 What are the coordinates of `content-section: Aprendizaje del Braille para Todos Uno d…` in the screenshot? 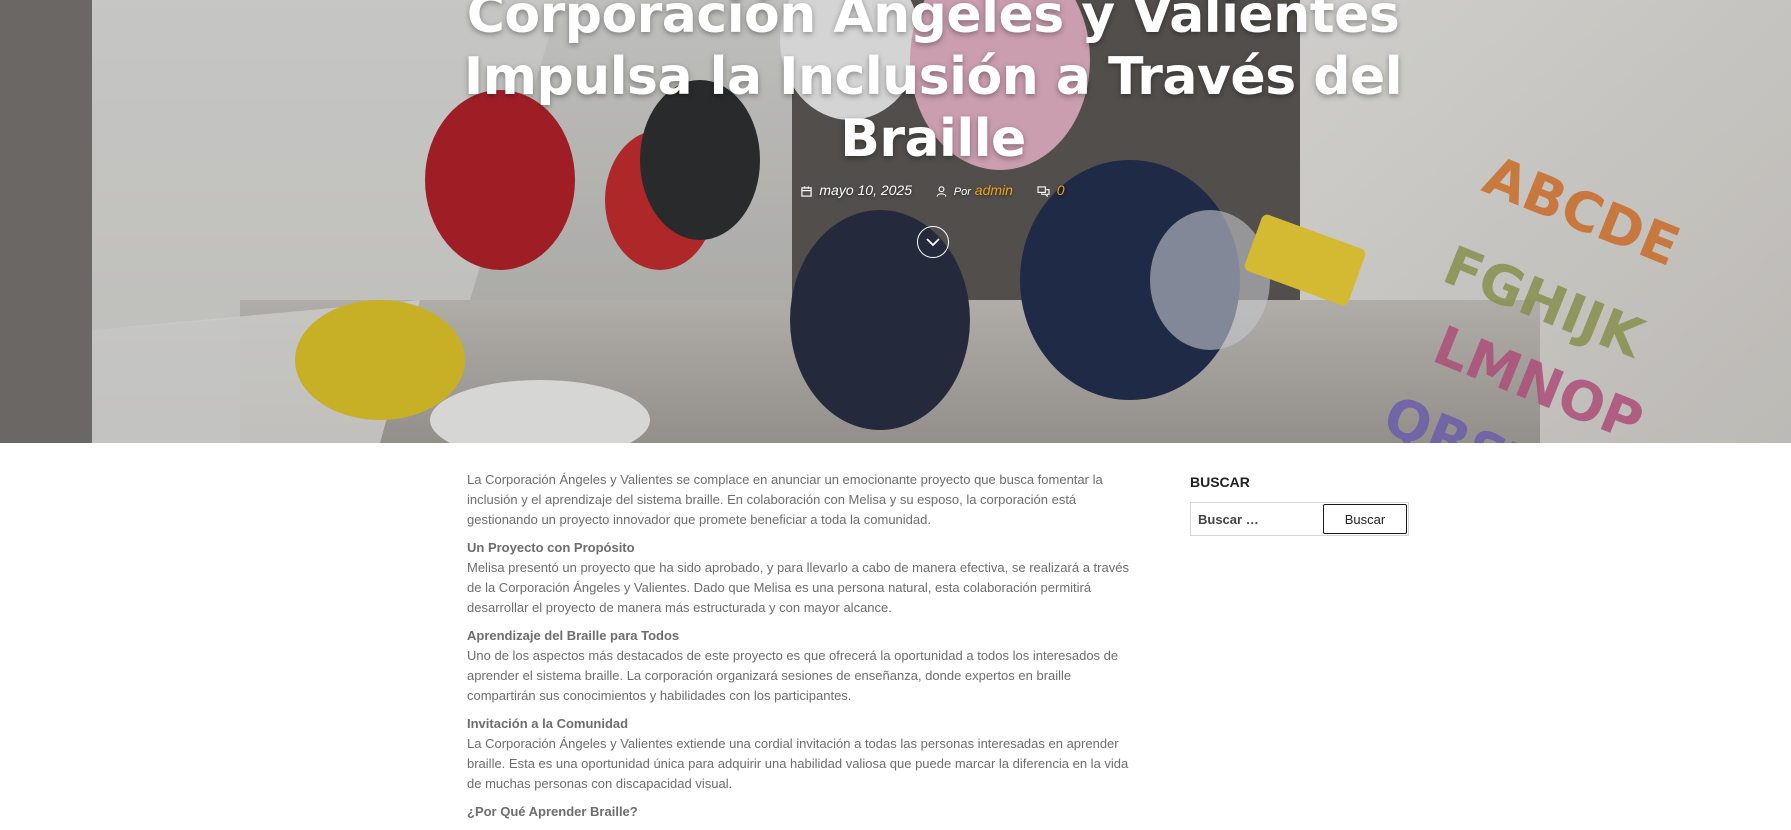 It's located at (805, 666).